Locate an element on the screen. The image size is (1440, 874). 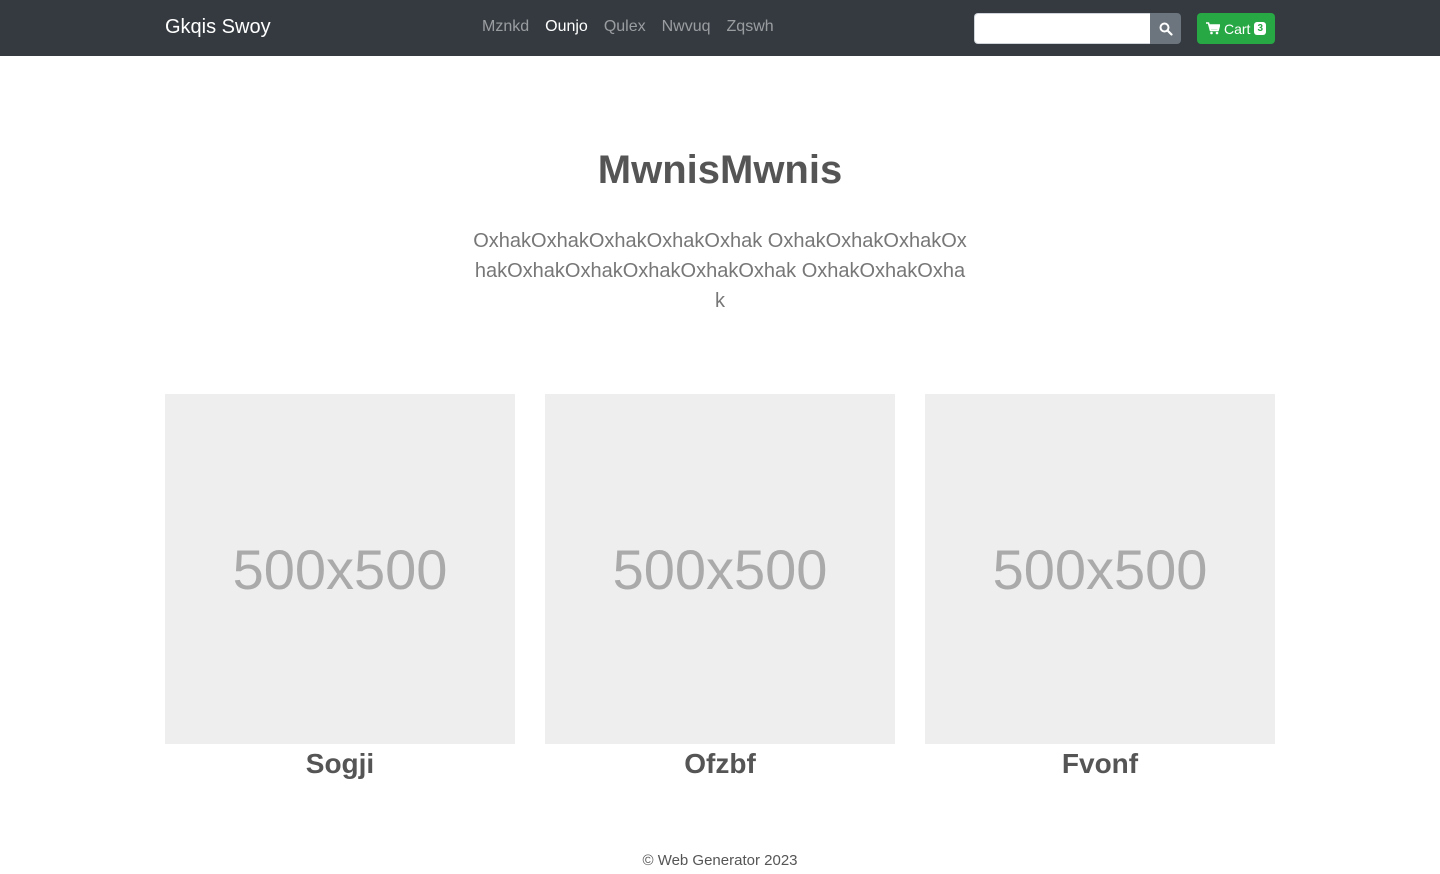
product-card: 500x500 Fvonf is located at coordinates (1100, 587).